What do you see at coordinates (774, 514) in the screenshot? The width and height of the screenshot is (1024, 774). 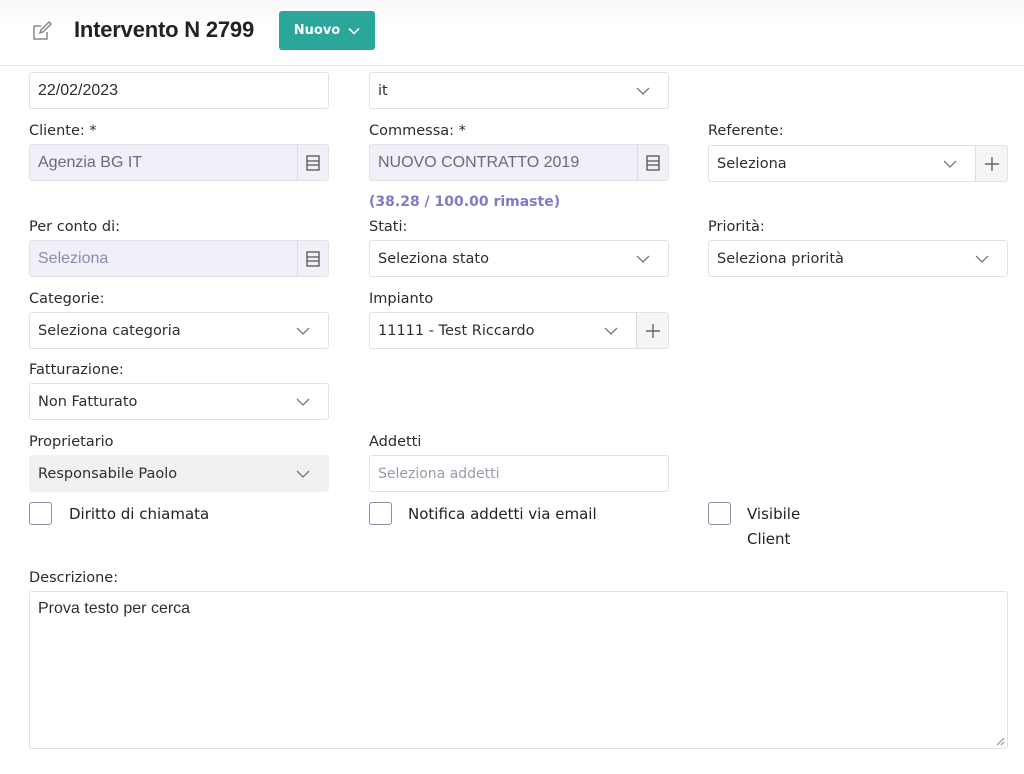 I see `visibile-client-label-line1: Visibile` at bounding box center [774, 514].